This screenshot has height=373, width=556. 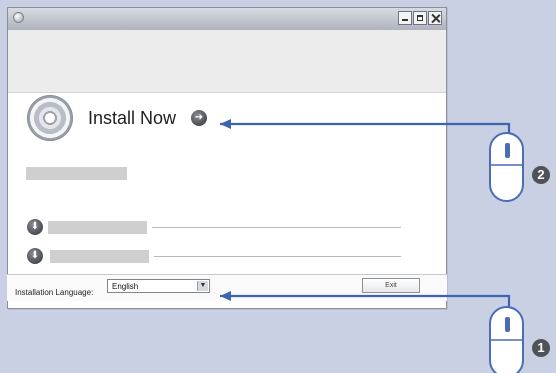 I want to click on arrow-right-icon: ➔, so click(x=199, y=117).